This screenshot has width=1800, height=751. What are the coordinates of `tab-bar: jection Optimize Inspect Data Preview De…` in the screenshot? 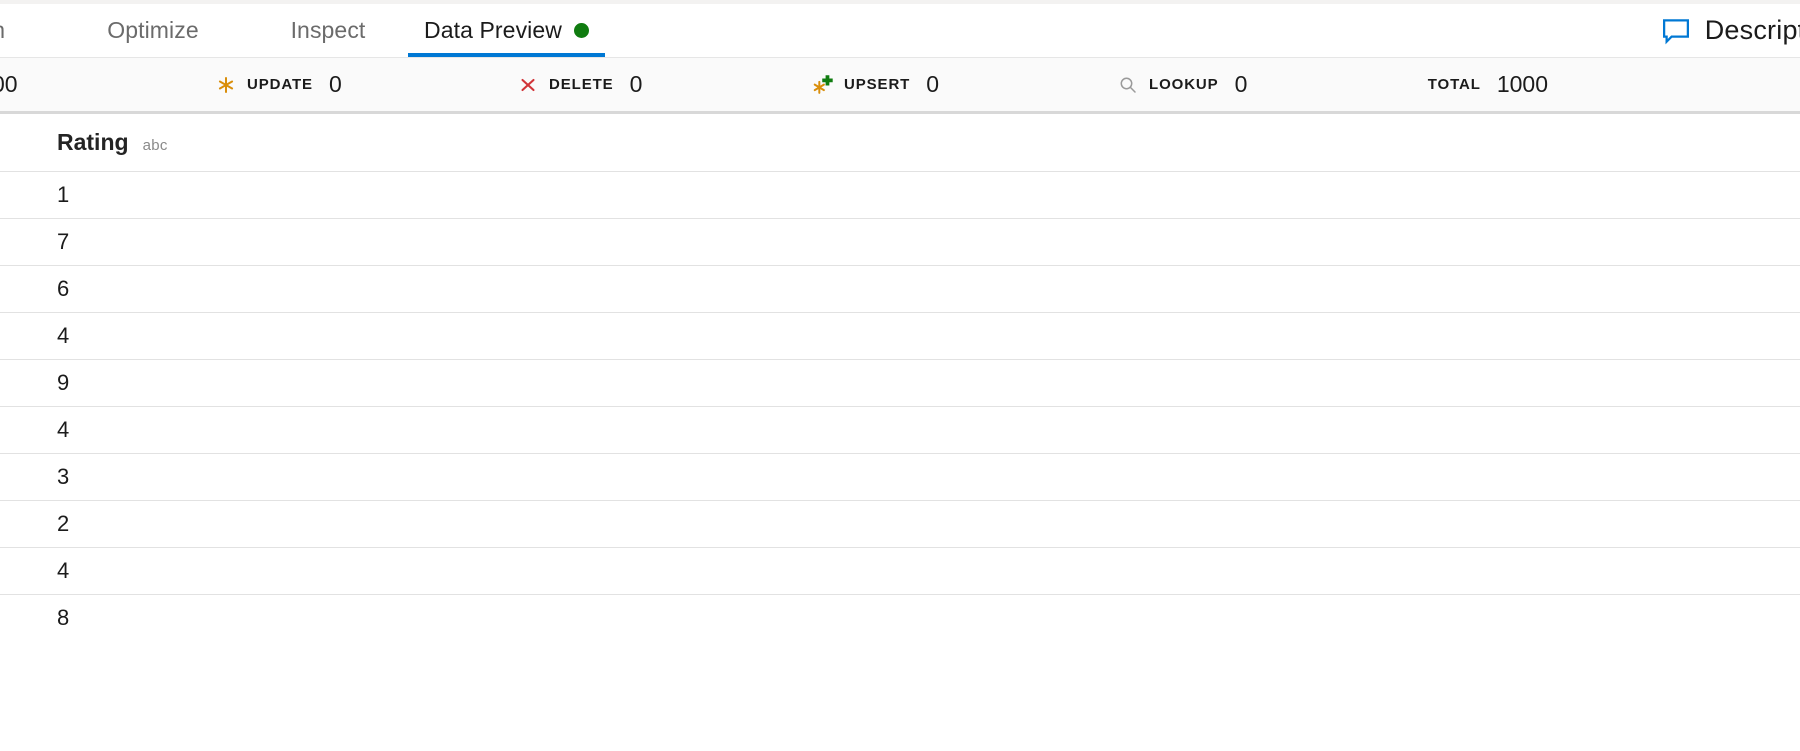 It's located at (900, 31).